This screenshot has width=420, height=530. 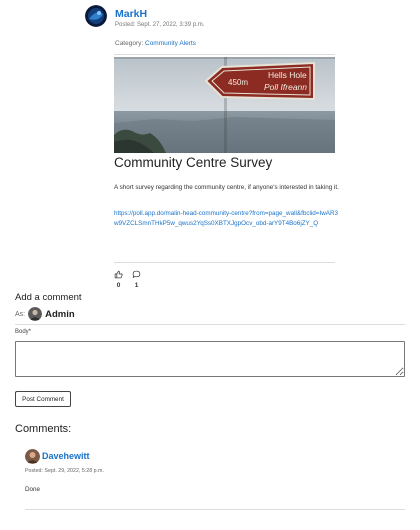 What do you see at coordinates (170, 43) in the screenshot?
I see `post-category-link: Community Alerts` at bounding box center [170, 43].